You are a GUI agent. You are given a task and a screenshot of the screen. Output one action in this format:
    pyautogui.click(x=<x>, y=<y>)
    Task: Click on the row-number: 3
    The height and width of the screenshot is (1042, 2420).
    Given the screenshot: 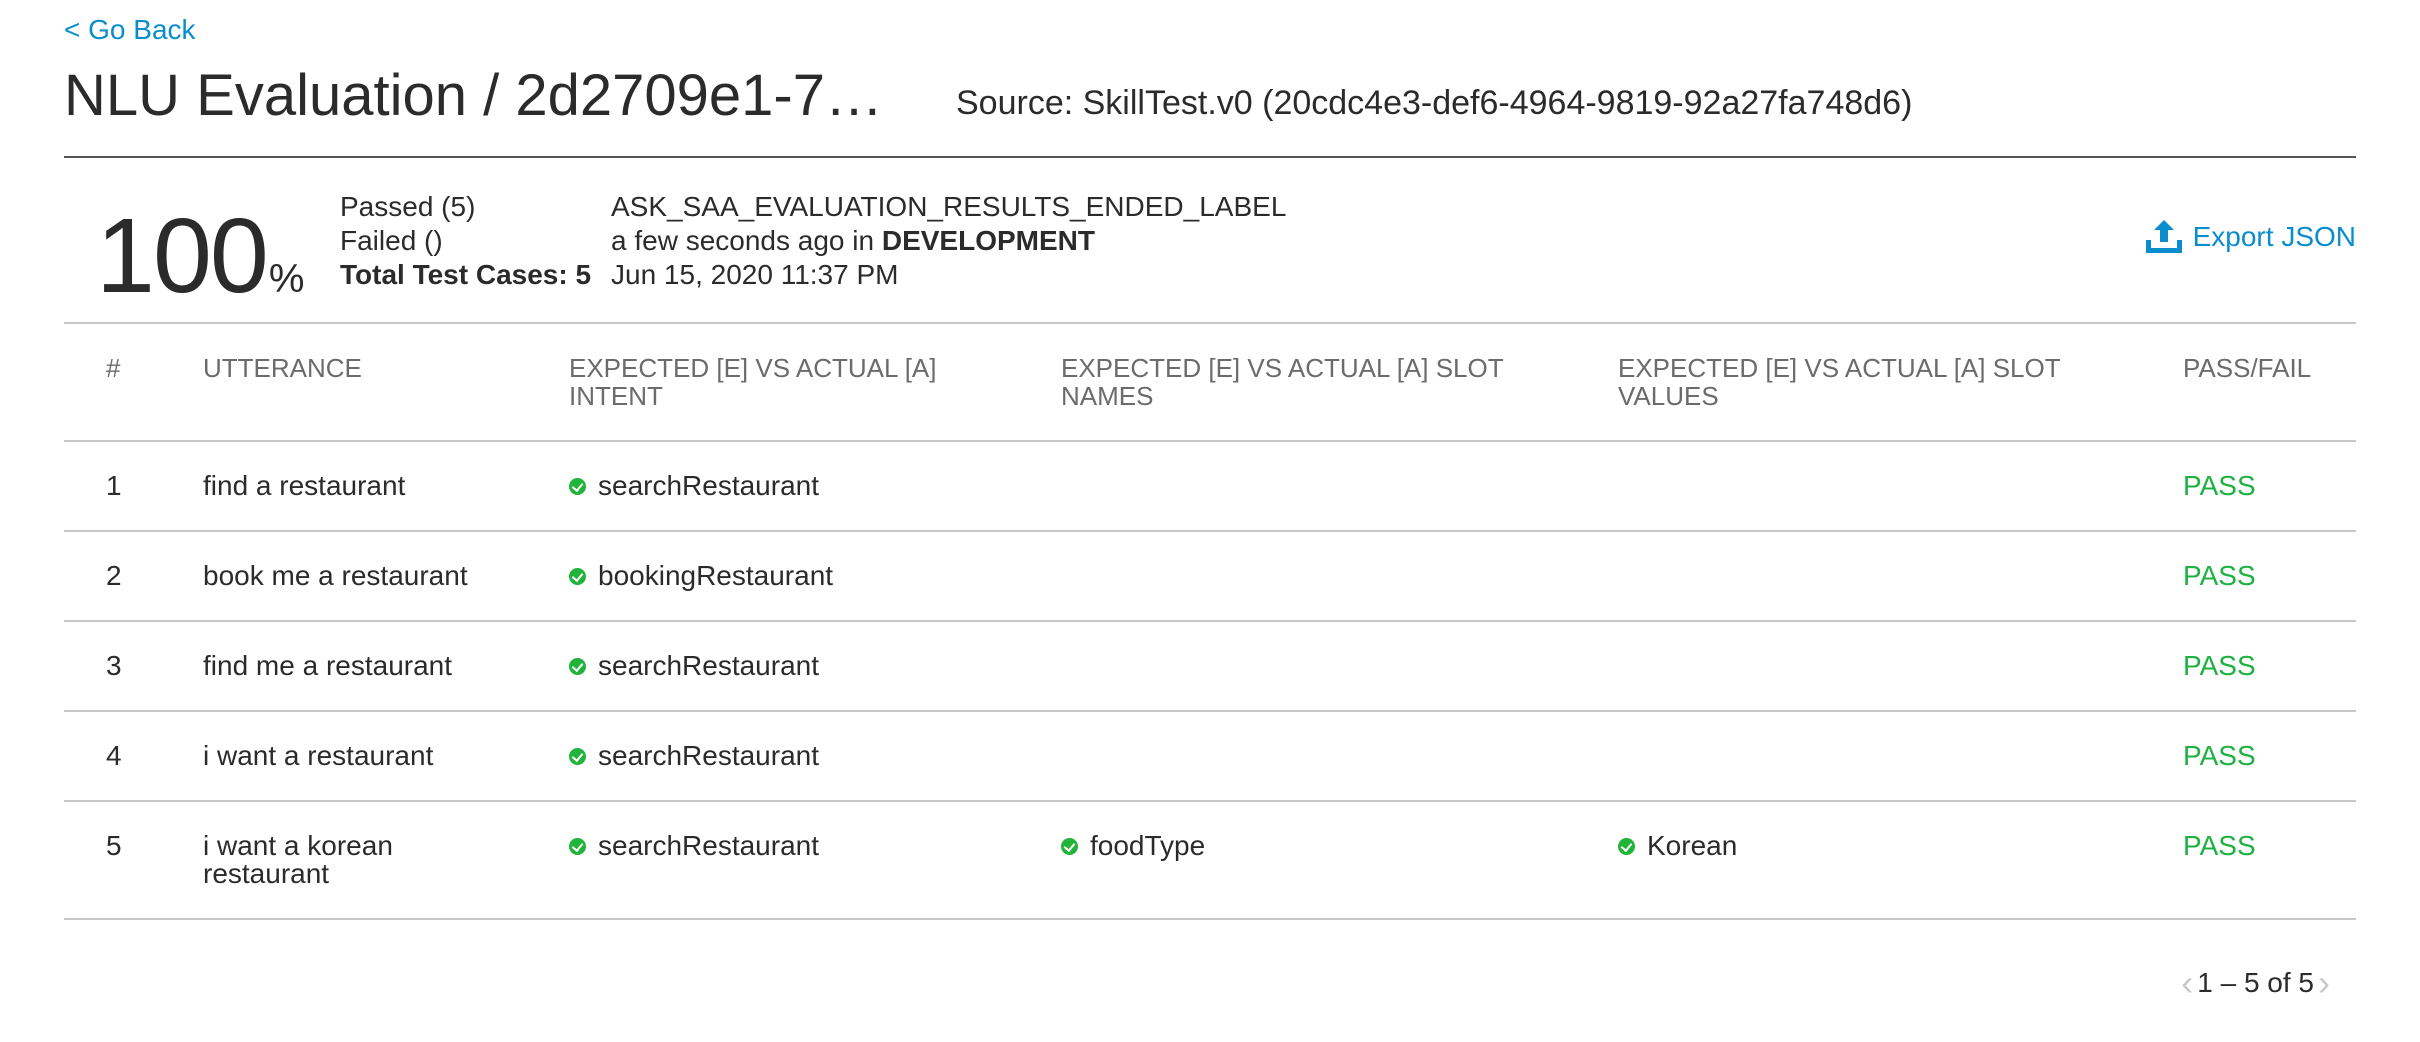 What is the action you would take?
    pyautogui.click(x=114, y=665)
    